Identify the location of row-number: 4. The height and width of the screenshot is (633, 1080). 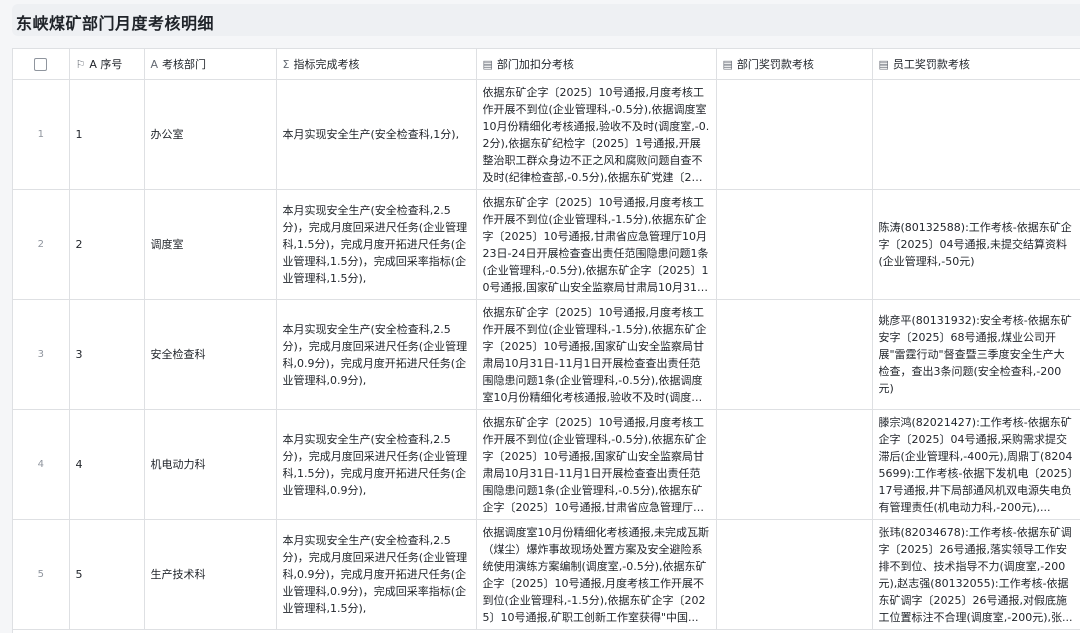
(41, 464).